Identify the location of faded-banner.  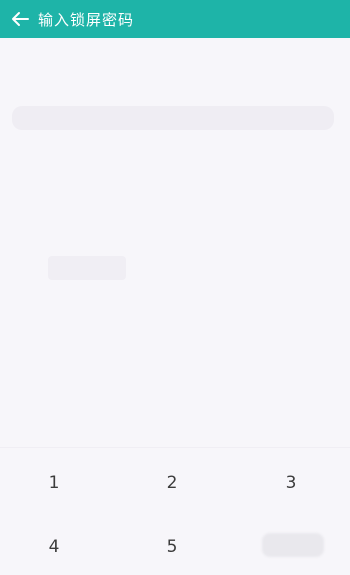
(173, 118).